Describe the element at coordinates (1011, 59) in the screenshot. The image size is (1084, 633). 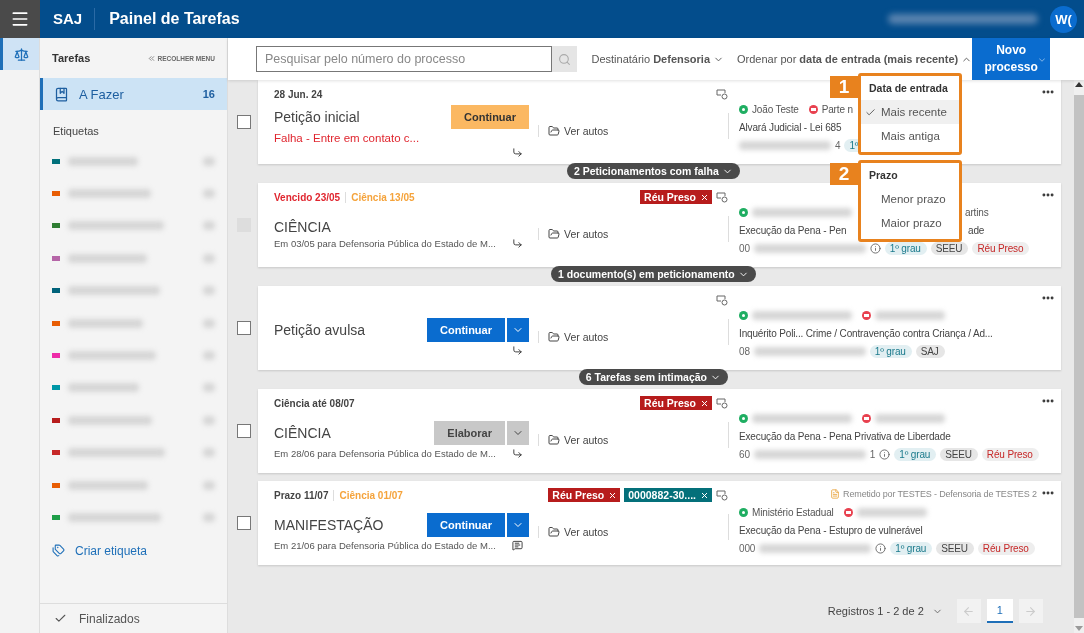
I see `new-process-button: Novo processo` at that location.